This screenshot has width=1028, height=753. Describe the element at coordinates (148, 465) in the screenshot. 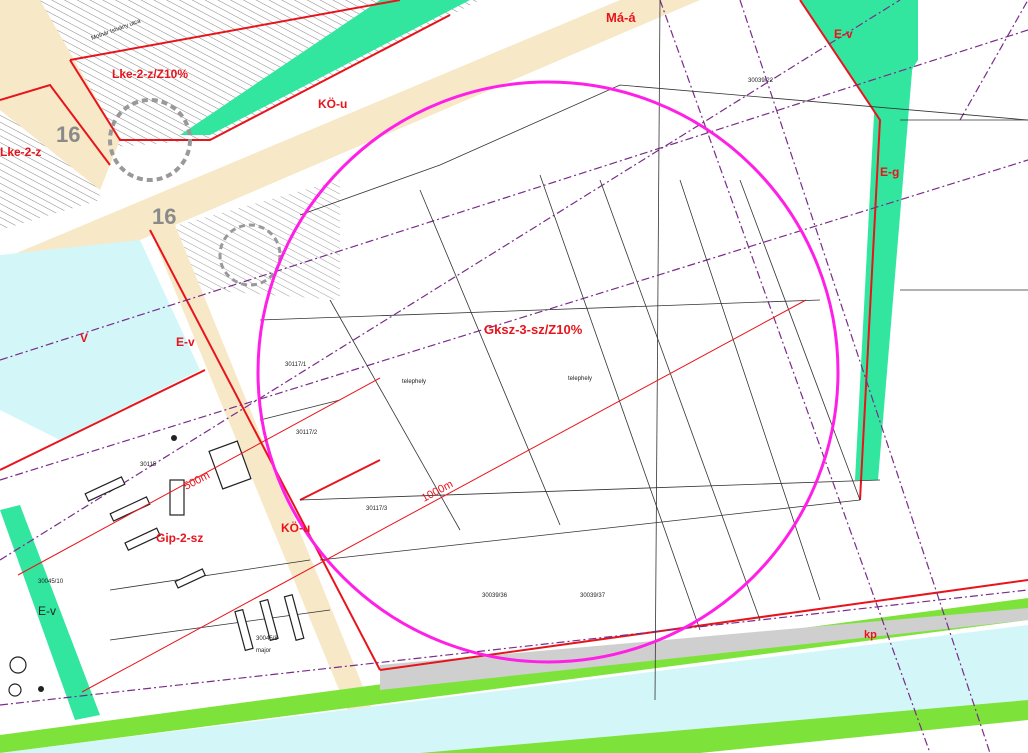

I see `label-30115: 30115` at that location.